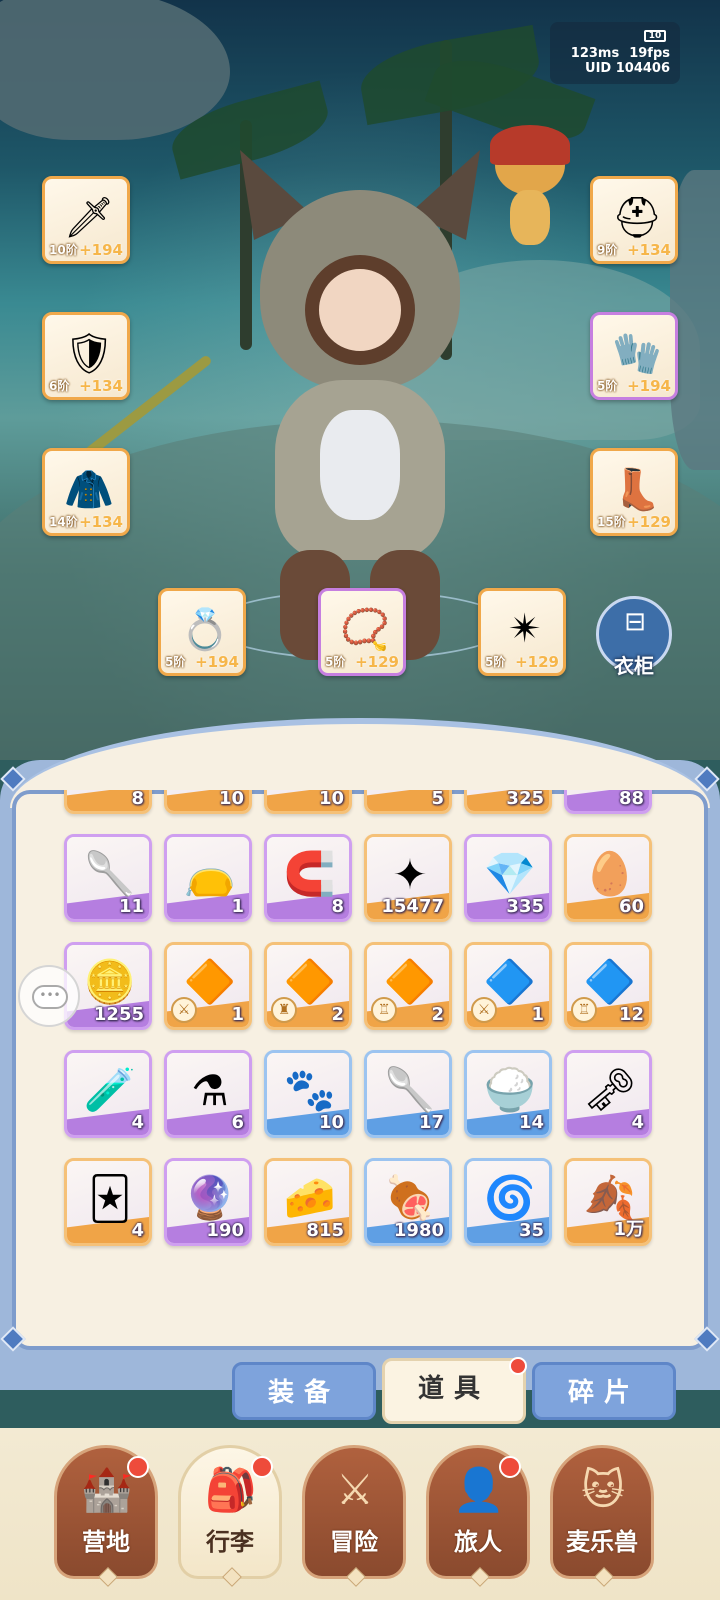  I want to click on chat-icon: •••, so click(50, 997).